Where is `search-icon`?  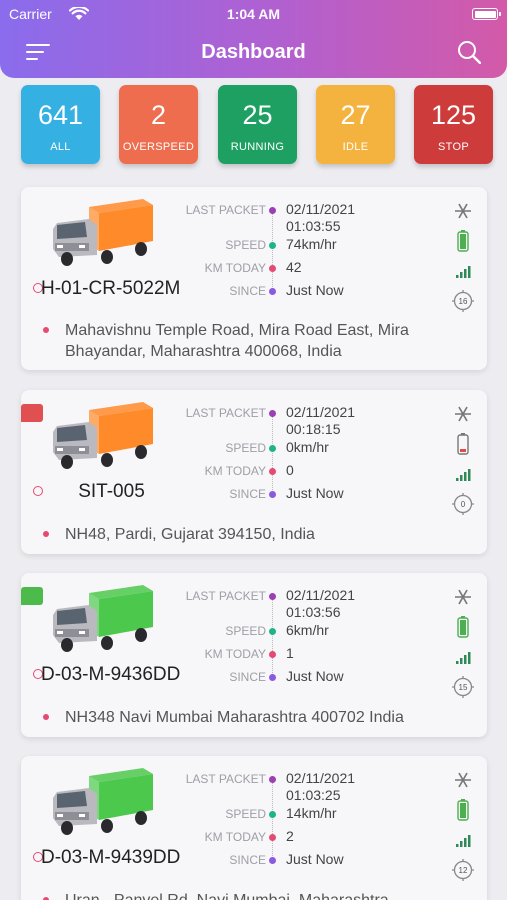
search-icon is located at coordinates (469, 52).